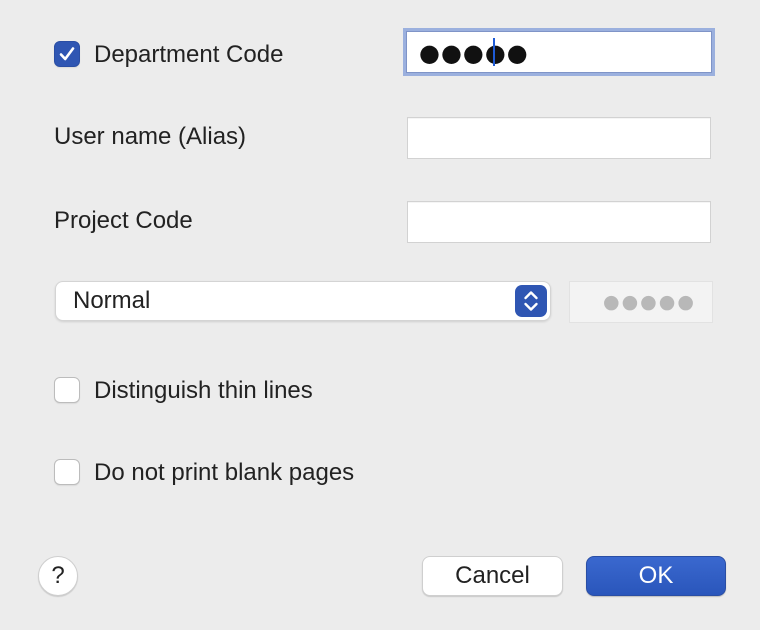 The height and width of the screenshot is (630, 760). I want to click on chevron-up-down-icon, so click(531, 301).